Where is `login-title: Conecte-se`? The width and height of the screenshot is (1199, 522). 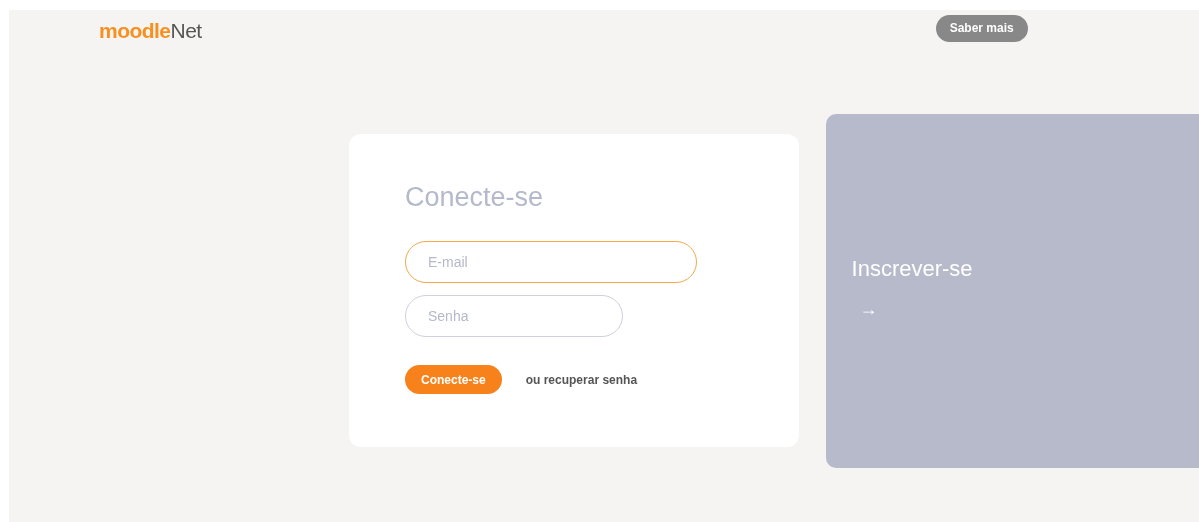
login-title: Conecte-se is located at coordinates (475, 197).